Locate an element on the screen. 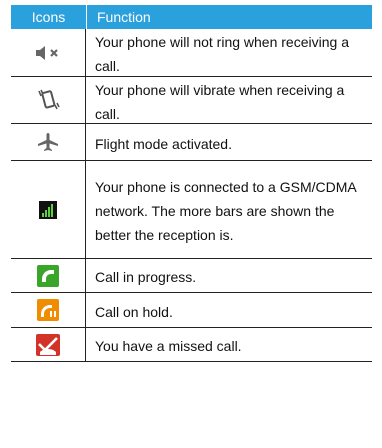 Image resolution: width=382 pixels, height=448 pixels. header-function-label: Function is located at coordinates (229, 17).